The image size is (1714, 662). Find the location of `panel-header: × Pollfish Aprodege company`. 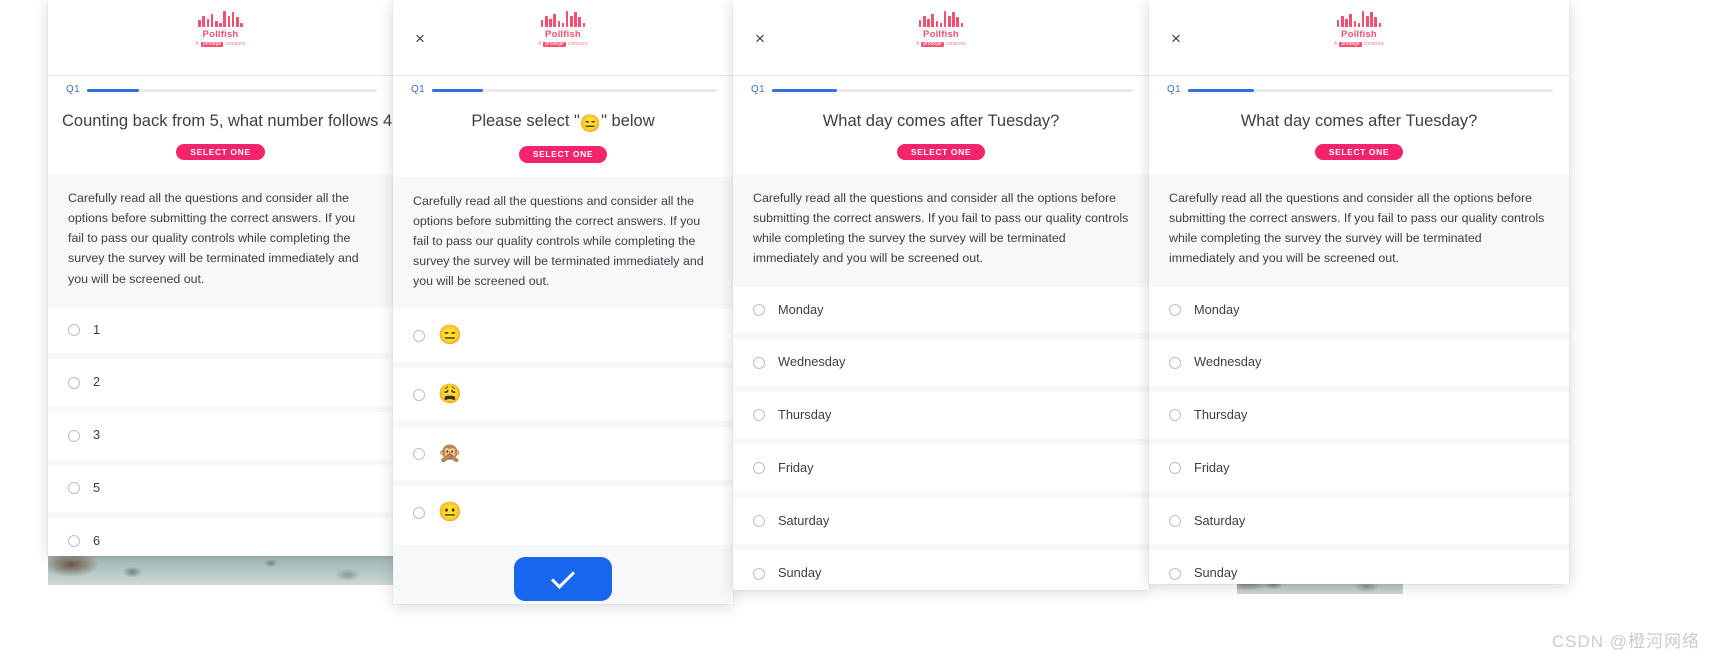

panel-header: × Pollfish Aprodege company is located at coordinates (941, 38).